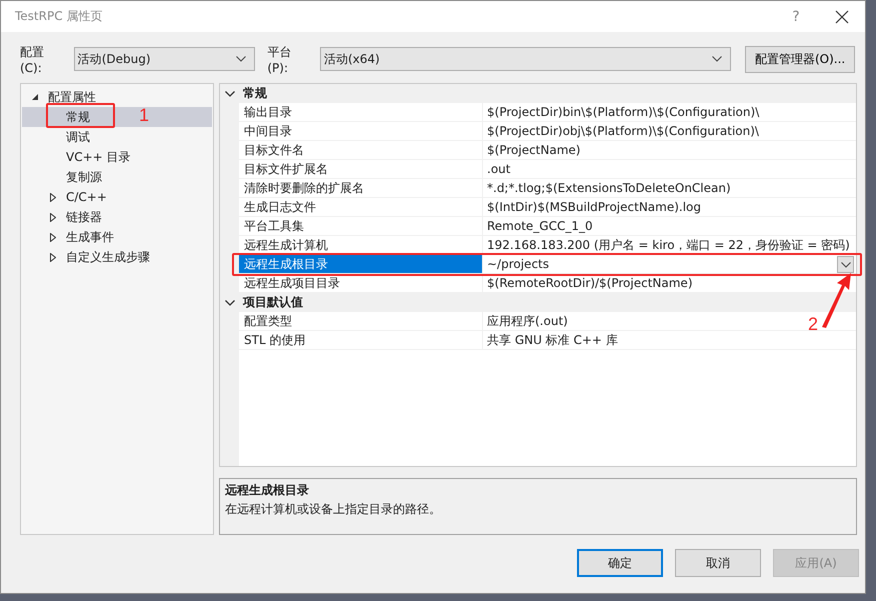 This screenshot has height=601, width=876. Describe the element at coordinates (669, 112) in the screenshot. I see `property-value: $(ProjectDir)bin\$(Platform)\$(Configuration)\` at that location.